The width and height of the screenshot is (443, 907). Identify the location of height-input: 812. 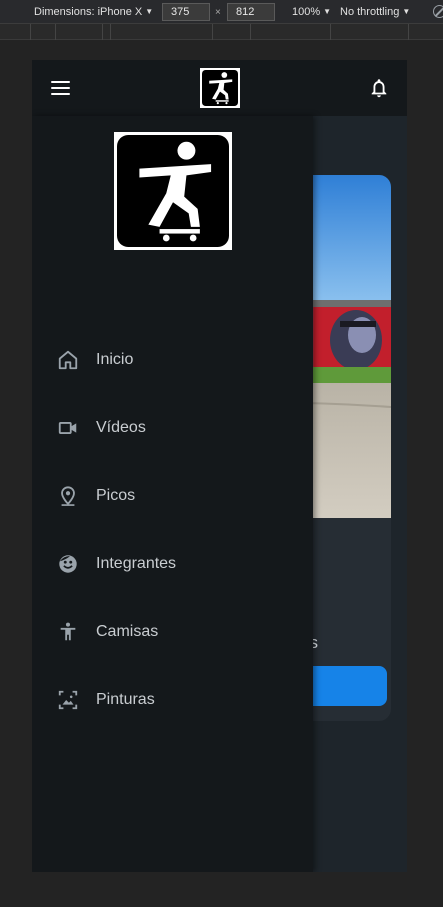
(251, 12).